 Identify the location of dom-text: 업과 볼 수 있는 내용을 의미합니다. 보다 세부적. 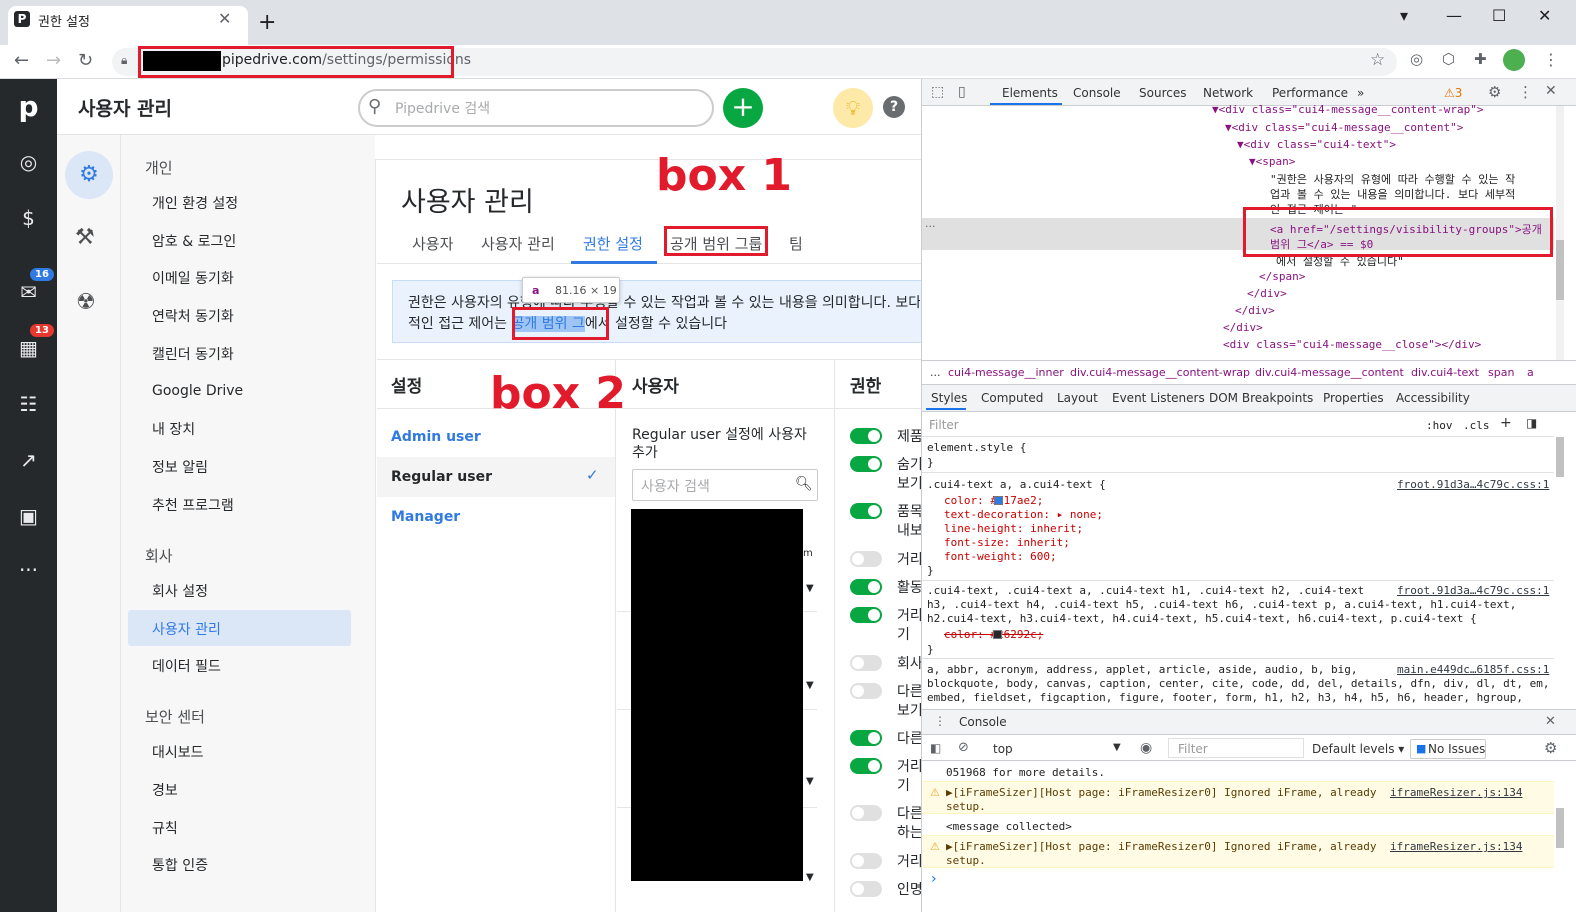
(1392, 194).